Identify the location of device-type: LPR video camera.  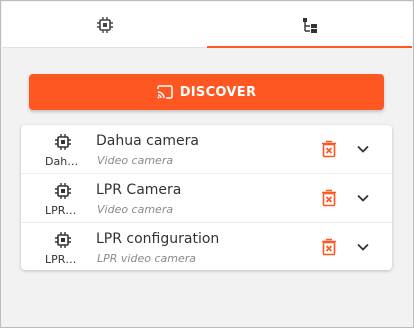
(146, 258).